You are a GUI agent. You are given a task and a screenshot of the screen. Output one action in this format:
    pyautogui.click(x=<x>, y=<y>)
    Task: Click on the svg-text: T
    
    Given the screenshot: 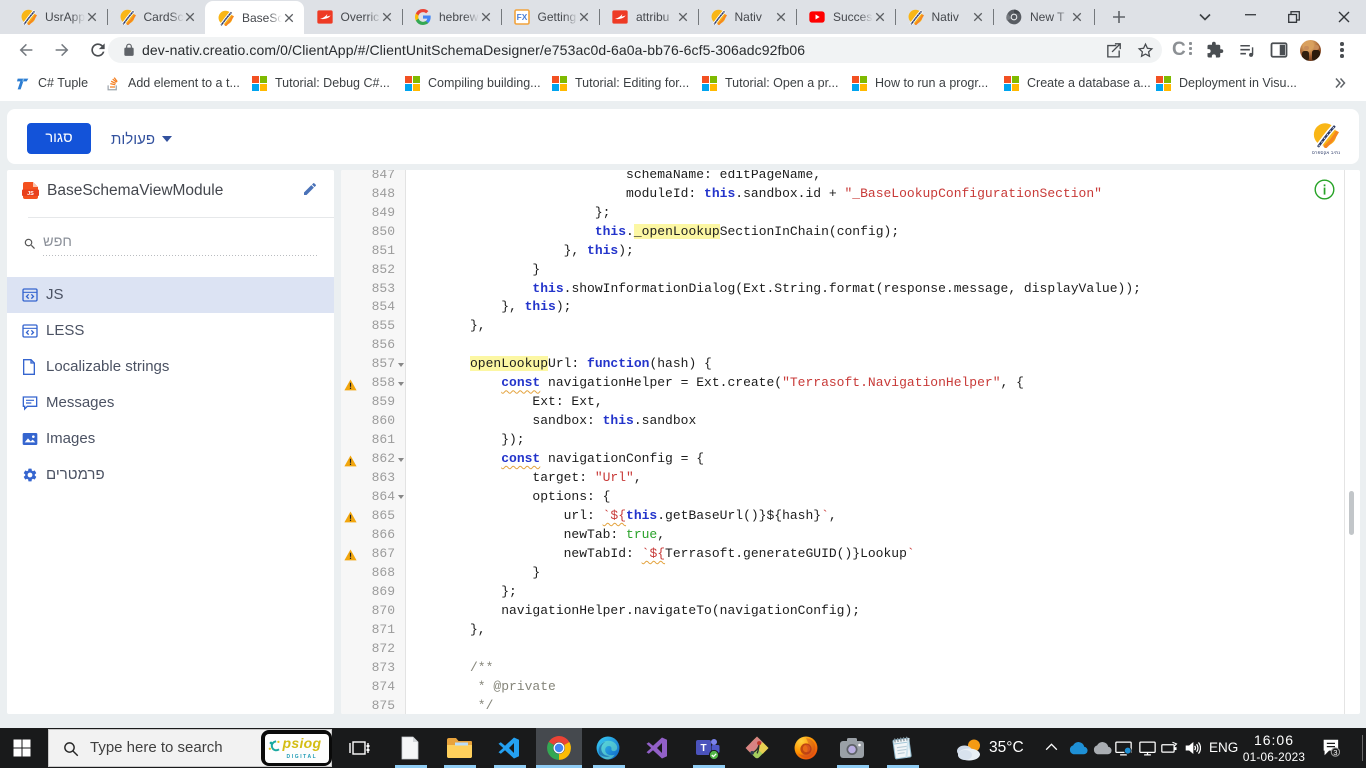 What is the action you would take?
    pyautogui.click(x=703, y=748)
    